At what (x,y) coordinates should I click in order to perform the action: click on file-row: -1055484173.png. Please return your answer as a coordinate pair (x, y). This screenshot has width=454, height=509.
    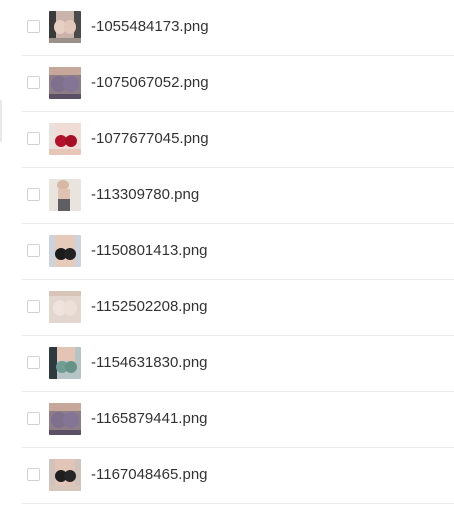
    Looking at the image, I should click on (227, 28).